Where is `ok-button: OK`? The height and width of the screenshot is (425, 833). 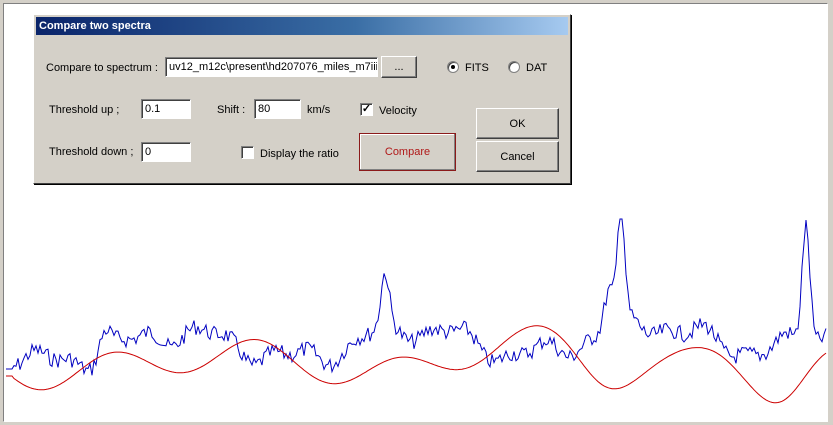
ok-button: OK is located at coordinates (517, 123).